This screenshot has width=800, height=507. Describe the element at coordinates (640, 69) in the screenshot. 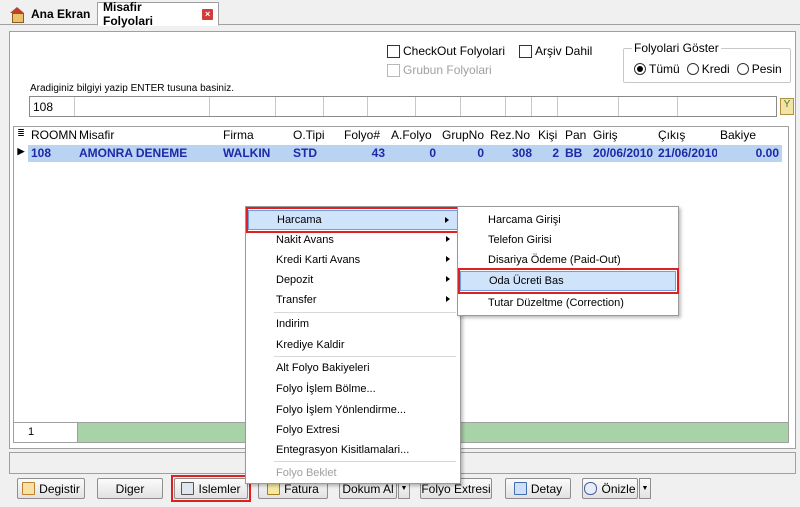

I see `radio-all-button` at that location.